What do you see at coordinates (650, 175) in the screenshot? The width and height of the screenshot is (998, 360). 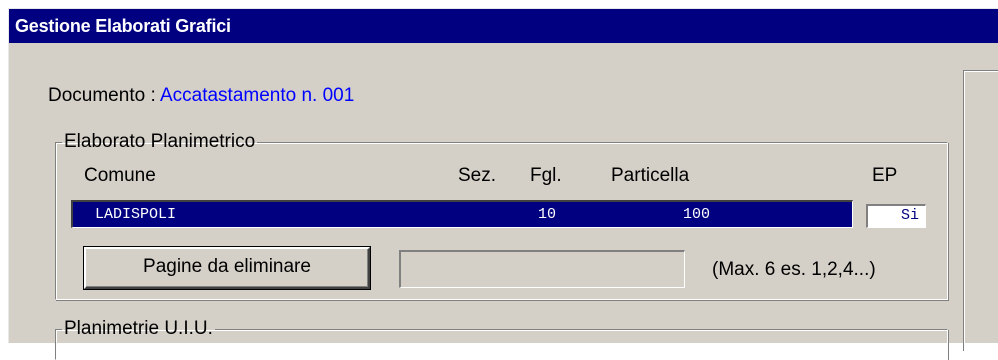 I see `column-header-particella: Particella` at bounding box center [650, 175].